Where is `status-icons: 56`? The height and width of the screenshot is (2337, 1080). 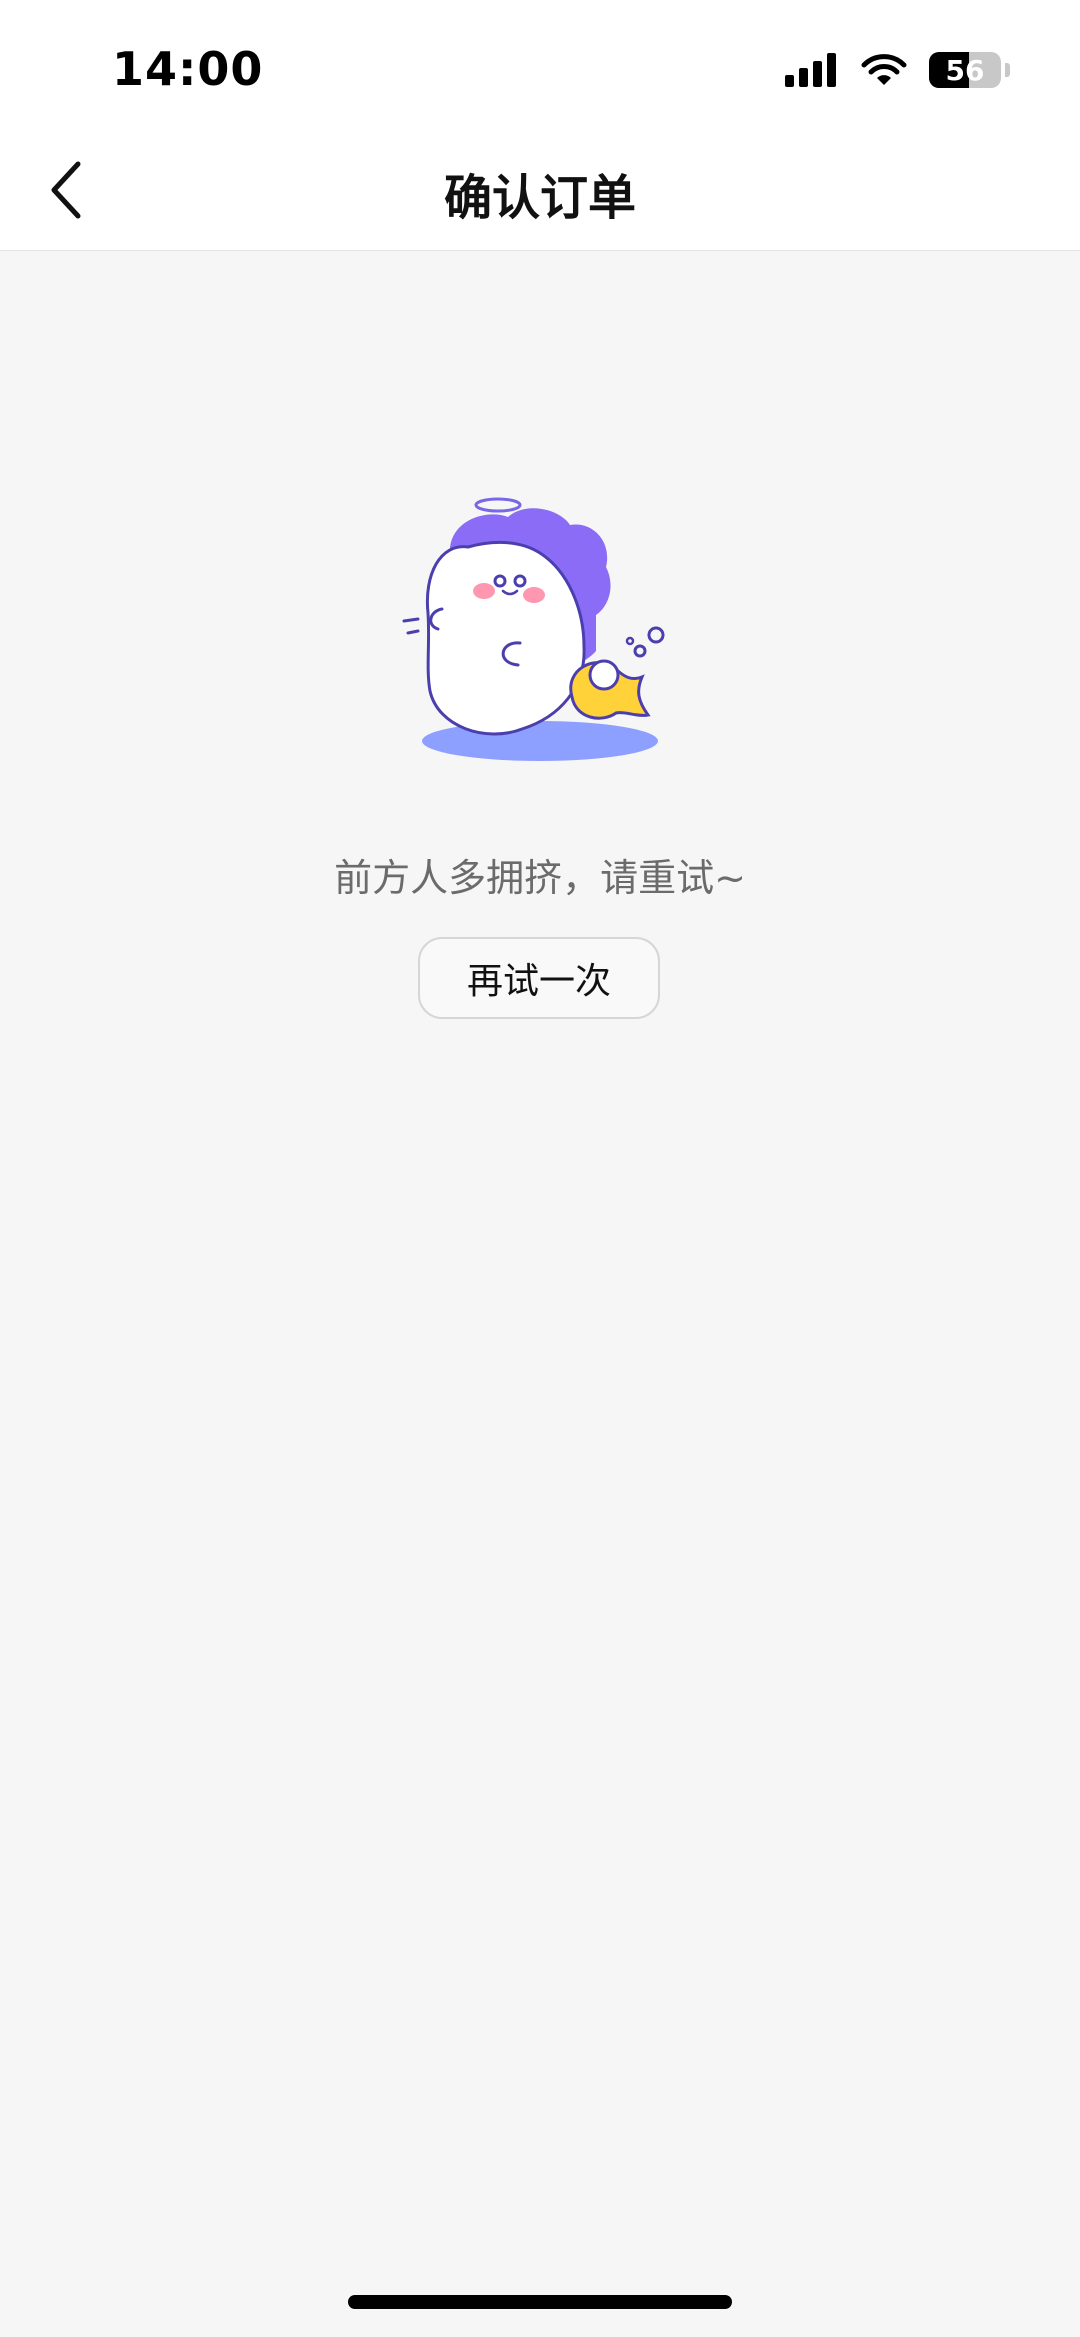 status-icons: 56 is located at coordinates (897, 70).